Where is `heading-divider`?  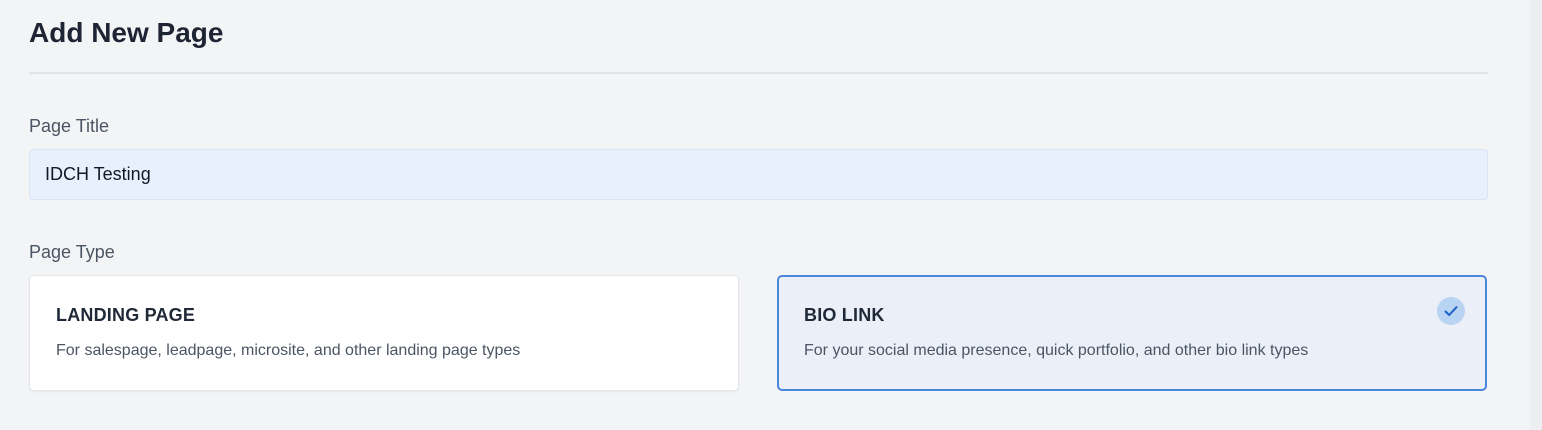
heading-divider is located at coordinates (758, 73).